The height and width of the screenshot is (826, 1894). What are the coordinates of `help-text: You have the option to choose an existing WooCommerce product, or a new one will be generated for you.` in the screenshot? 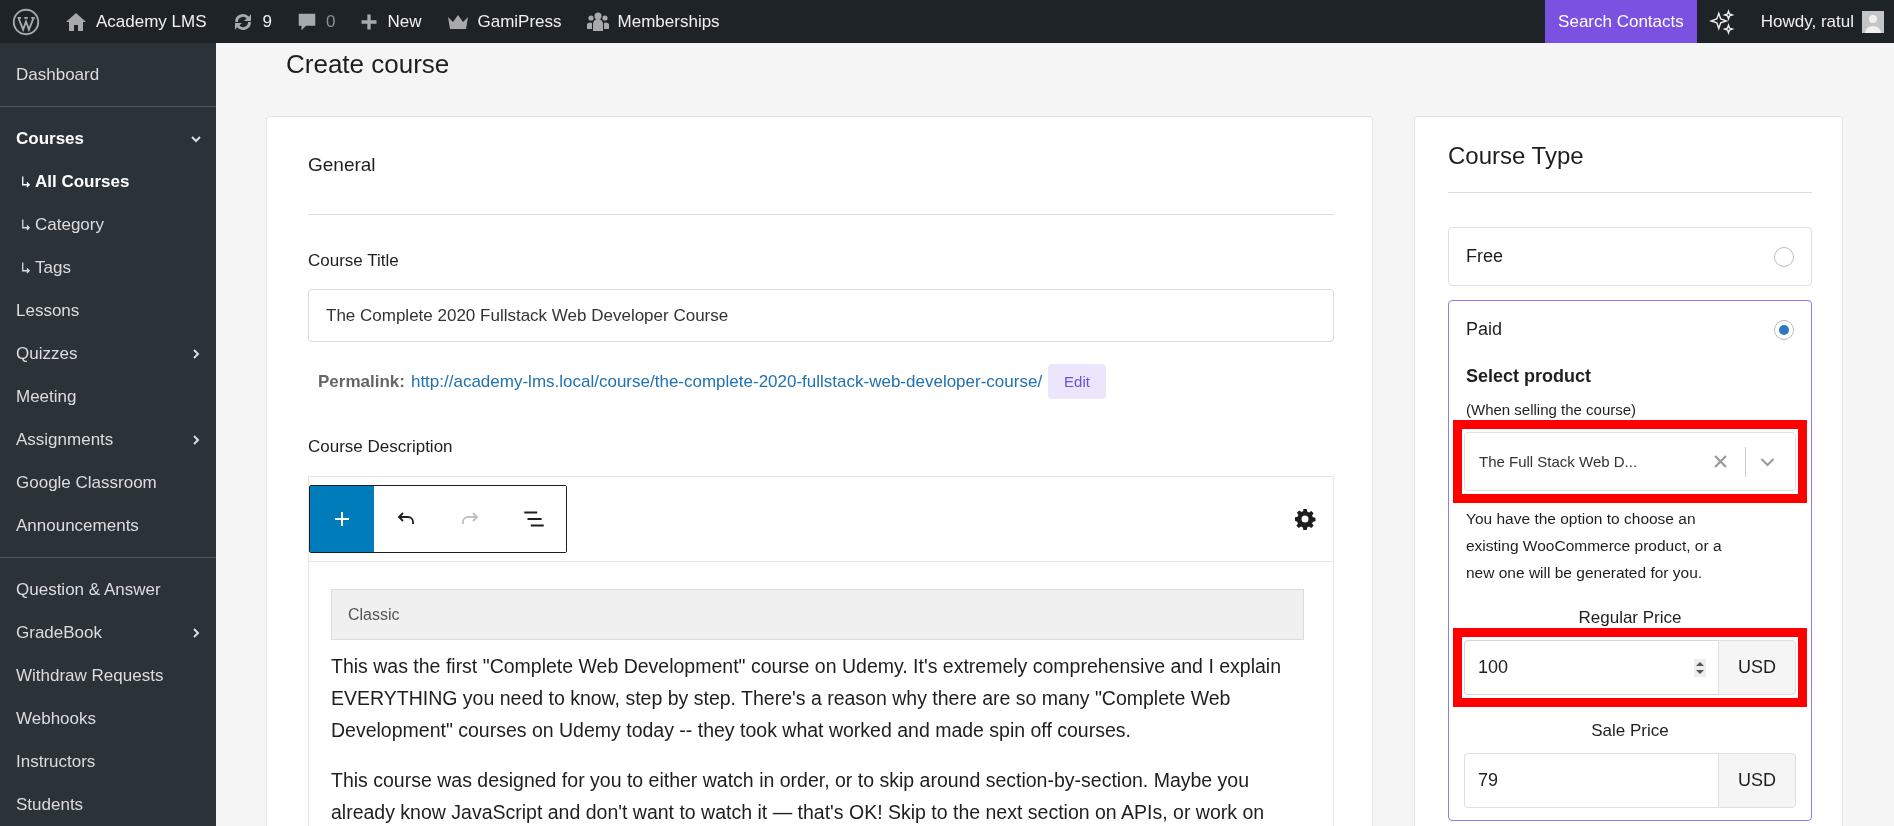 It's located at (1594, 546).